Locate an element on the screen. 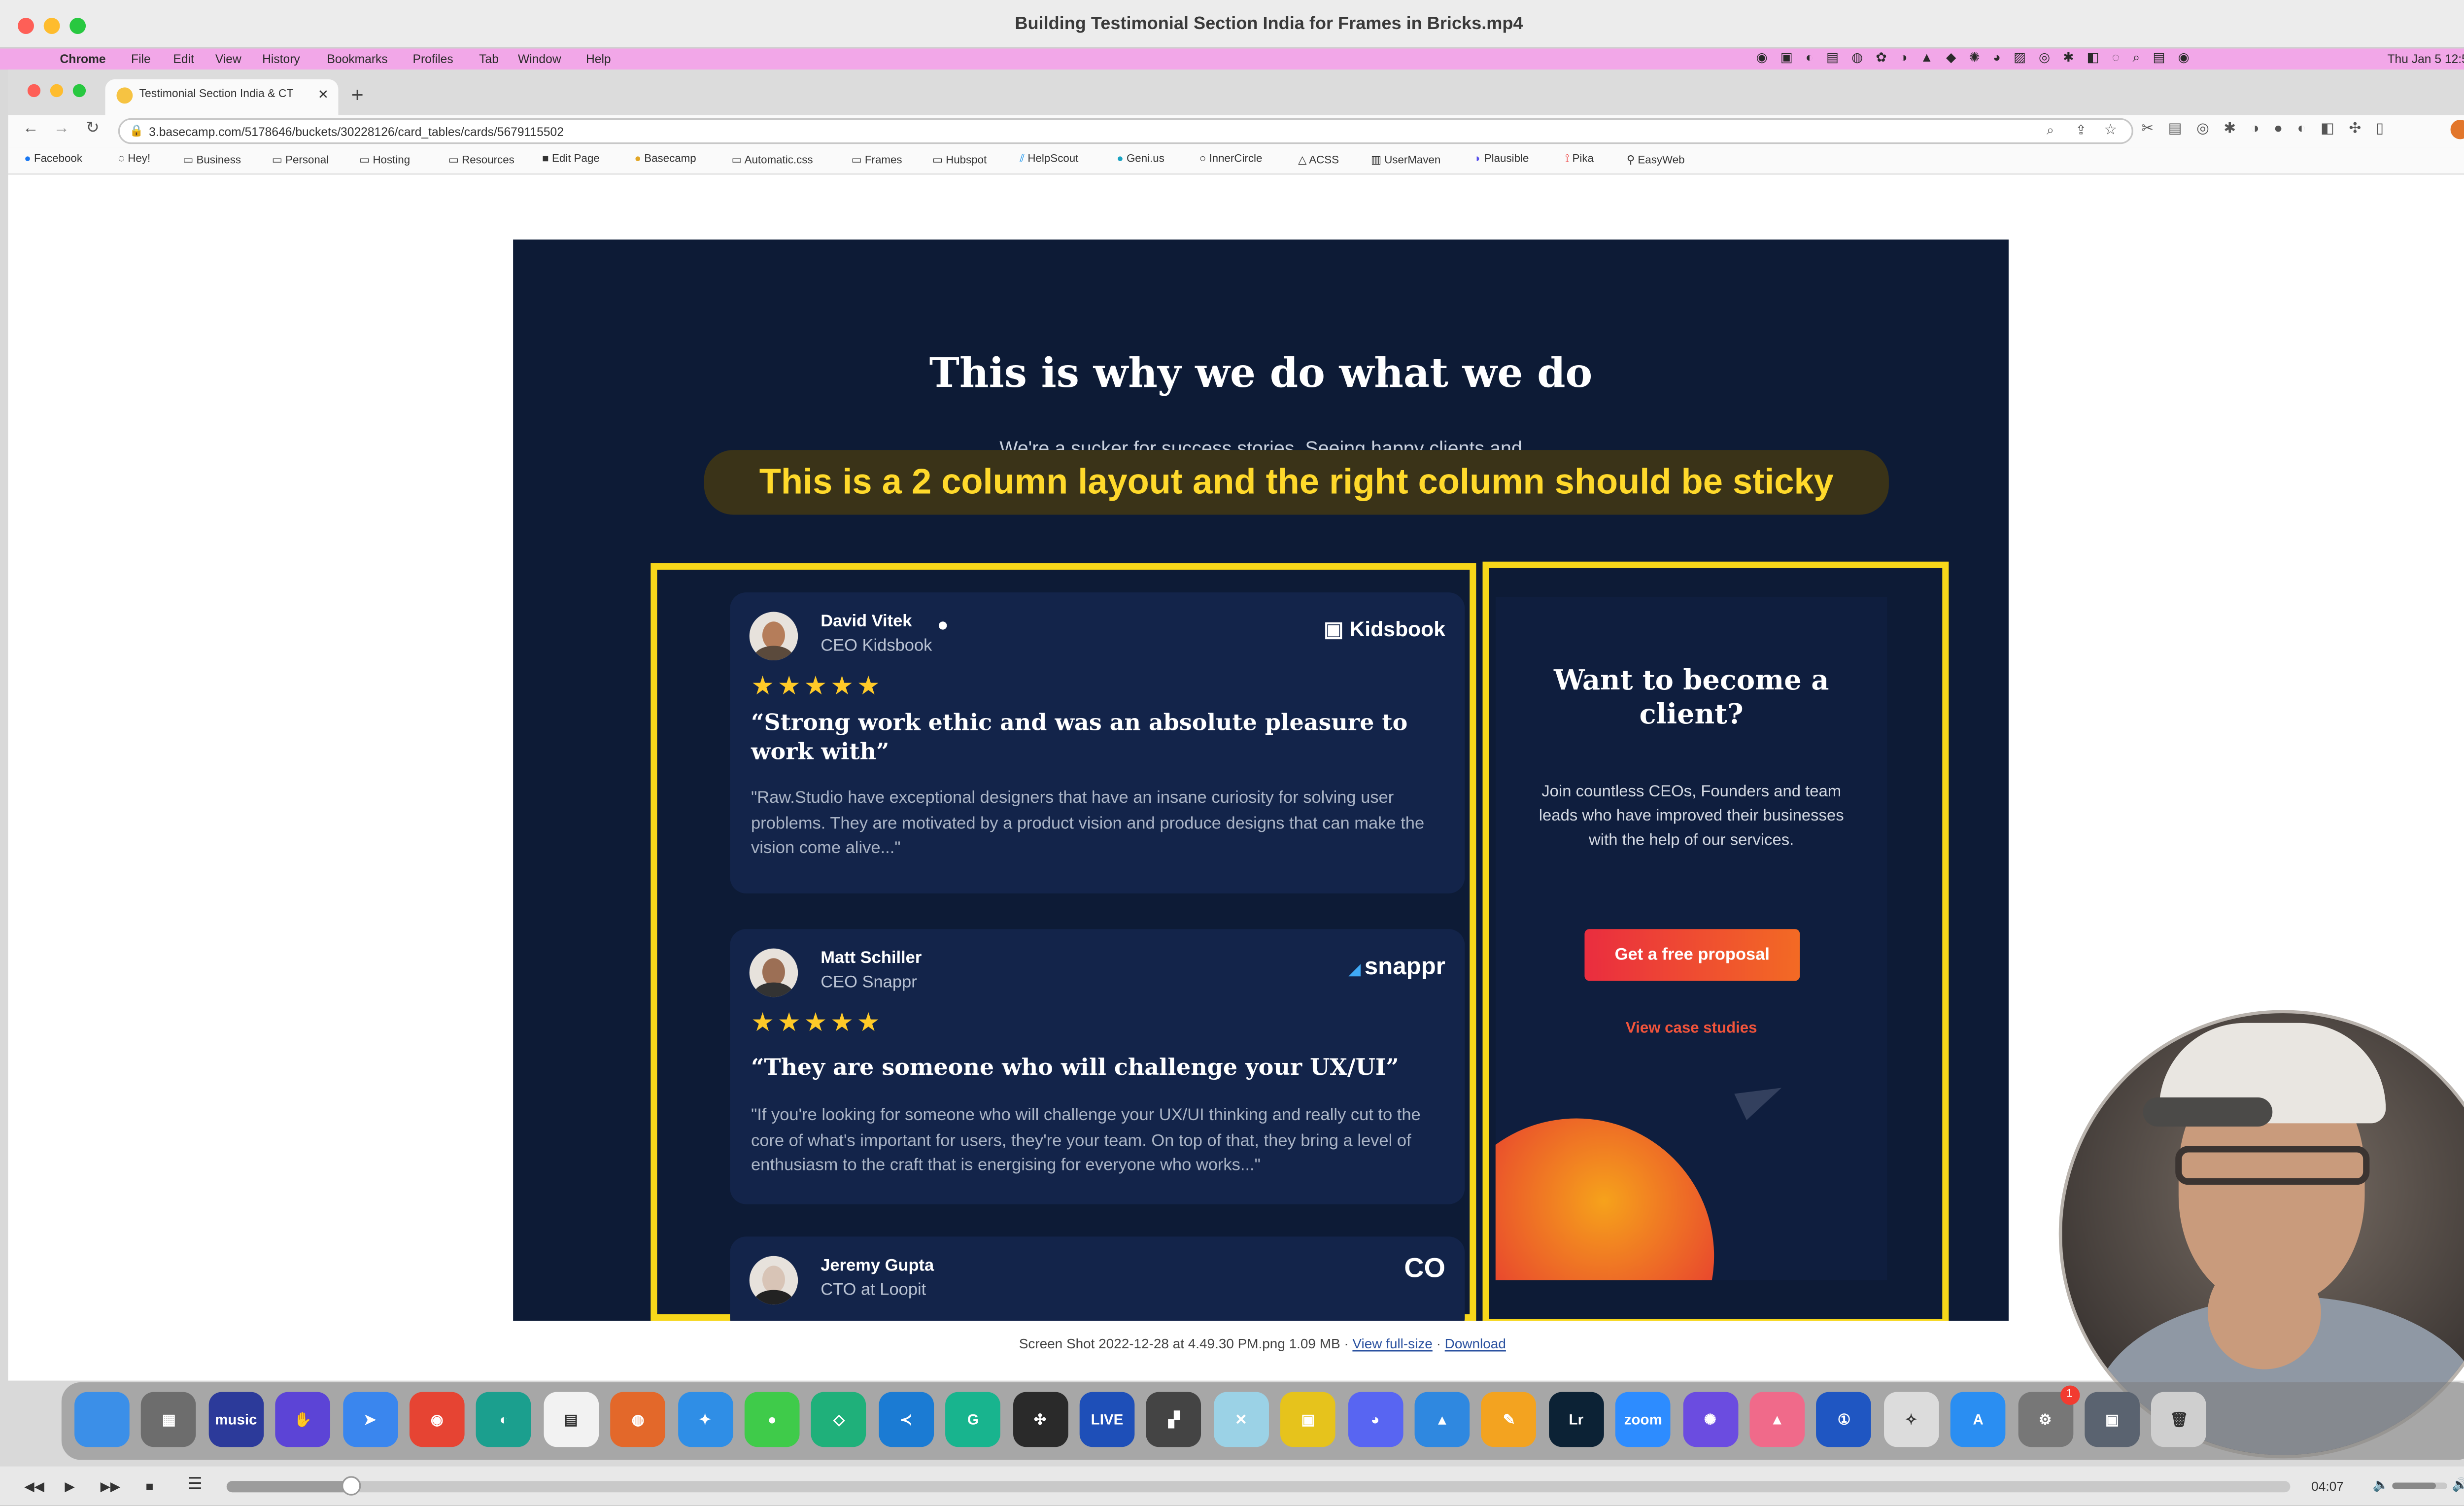  dock-app-ecamm-live: LIVE is located at coordinates (1107, 1419).